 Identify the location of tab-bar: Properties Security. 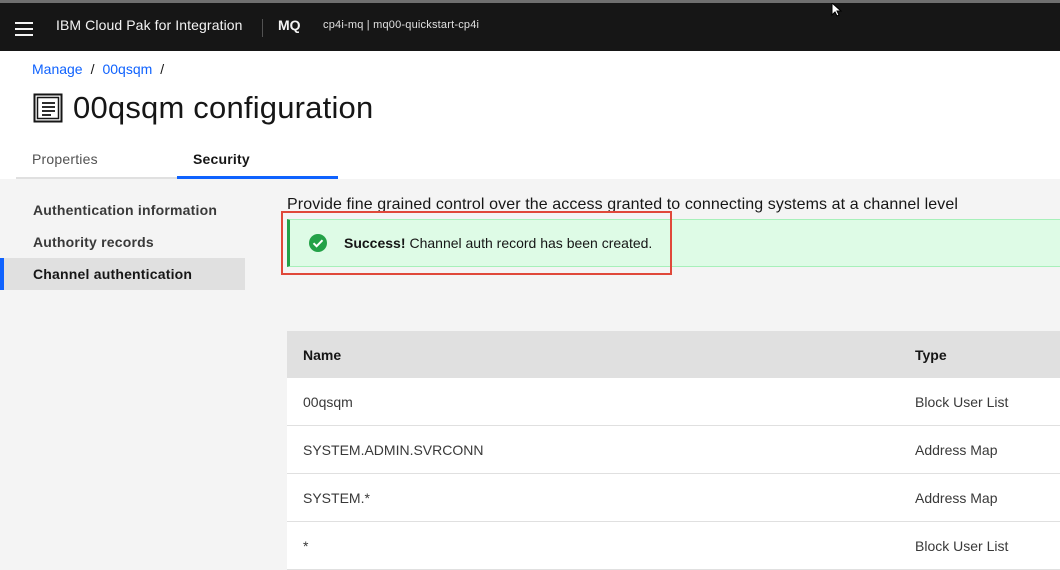
(177, 160).